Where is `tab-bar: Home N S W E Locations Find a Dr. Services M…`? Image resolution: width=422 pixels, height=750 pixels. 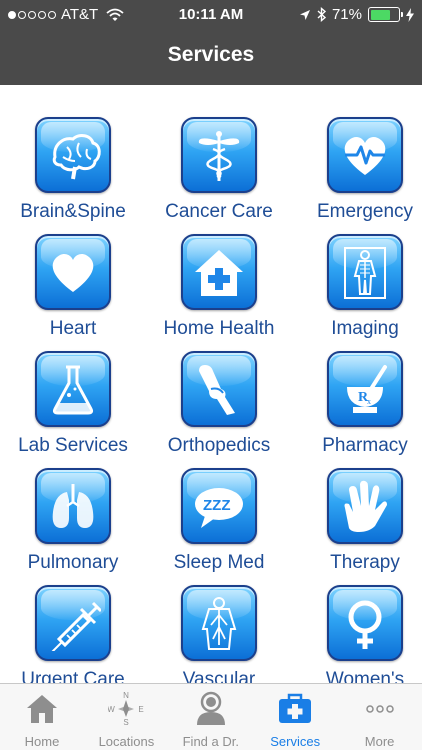
tab-bar: Home N S W E Locations Find a Dr. Services M… is located at coordinates (211, 716).